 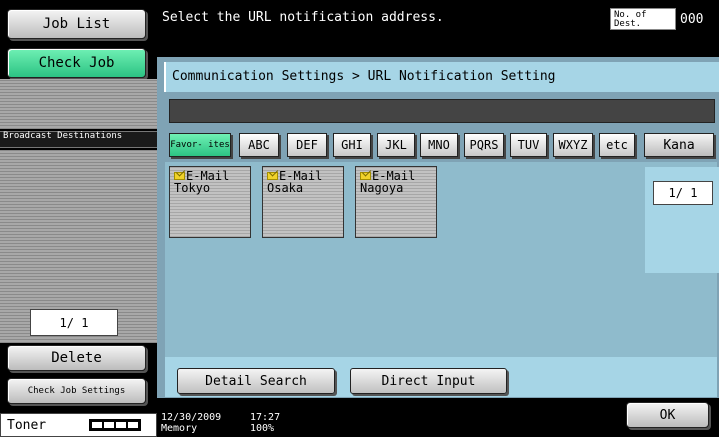 I want to click on tab-def: DEF, so click(x=307, y=145).